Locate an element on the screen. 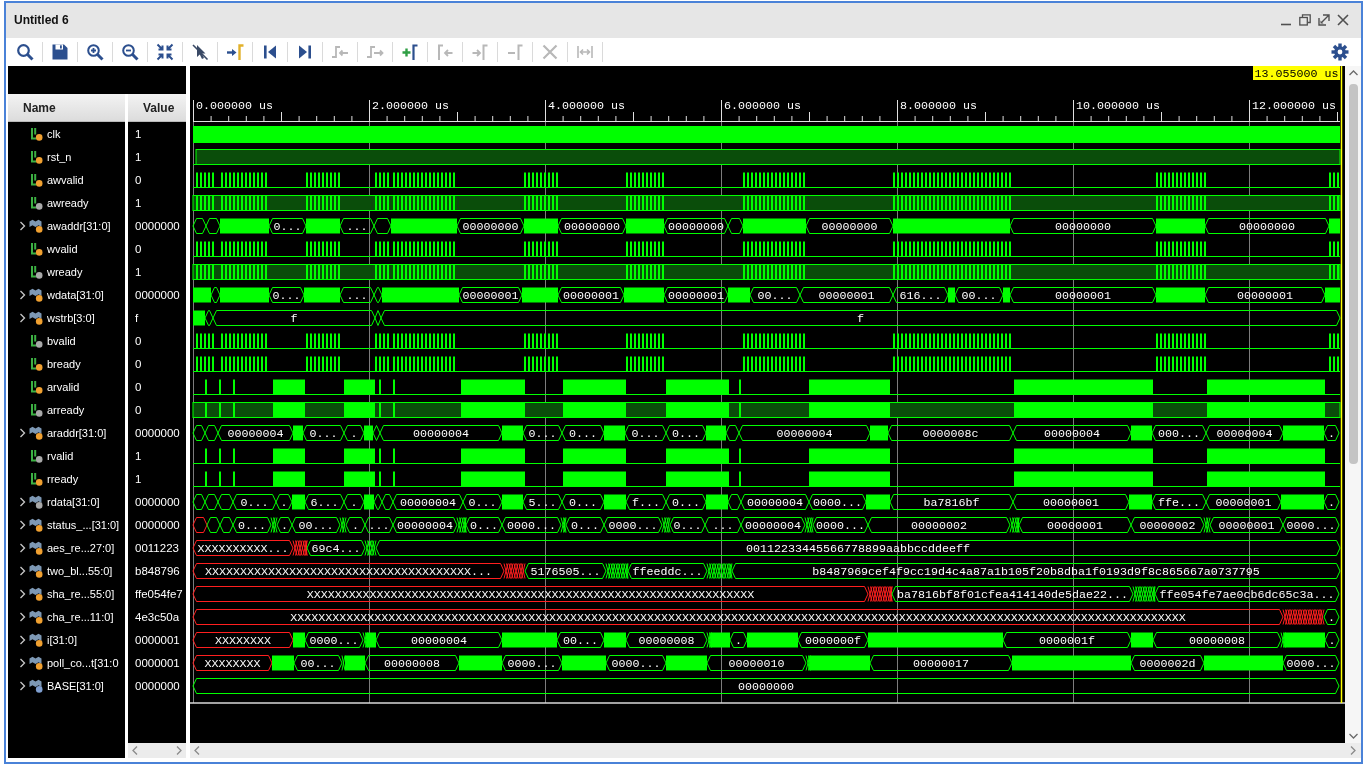 This screenshot has width=1366, height=768. bus-value: XXXXXXXXXXXXXXXXXXXXXXXXXXXXXXXXXXXXXXXXXXXXXXXXXXXXXXXXXXXXXXXXXXXXXXXXXXXXXXXXXXXXXXXXXXXXXXXXXXXXXXXXXXXXXXXXXXXXXXXXXXXXXXXX is located at coordinates (738, 617).